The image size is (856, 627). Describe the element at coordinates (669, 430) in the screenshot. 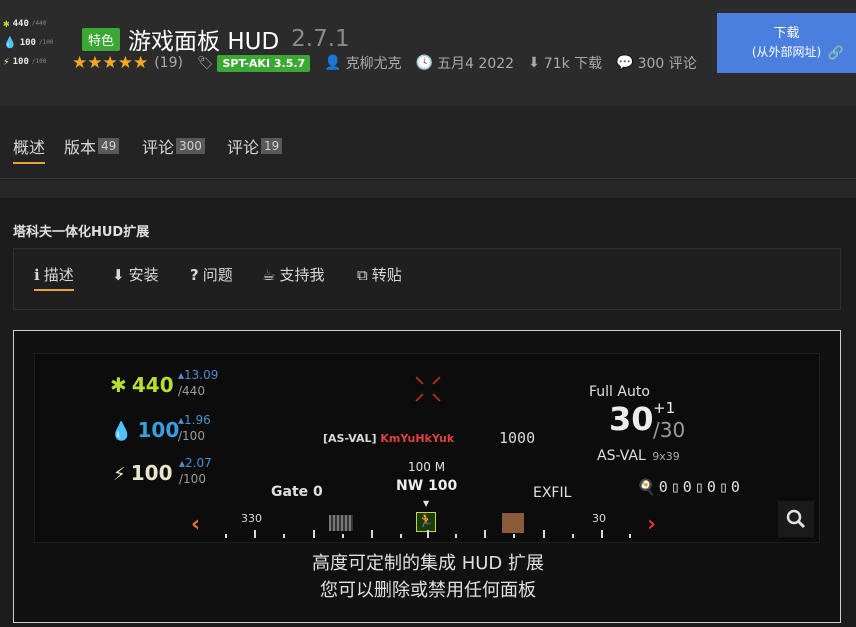

I see `ammo-max: /30` at that location.